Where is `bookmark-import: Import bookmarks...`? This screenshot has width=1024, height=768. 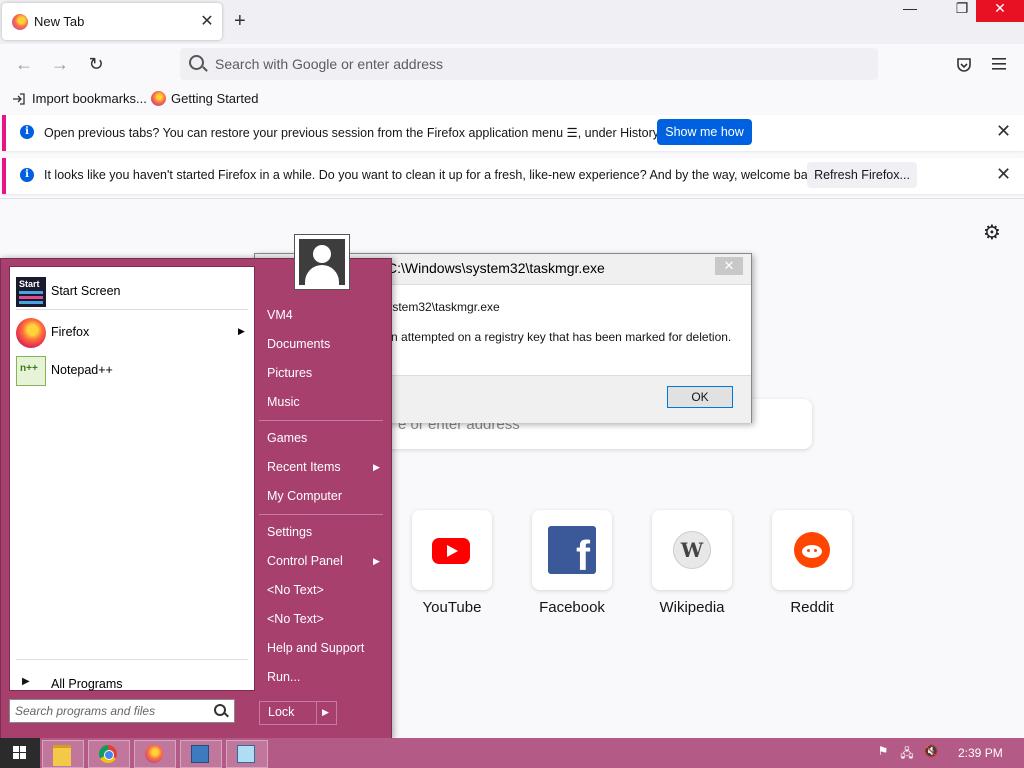 bookmark-import: Import bookmarks... is located at coordinates (89, 98).